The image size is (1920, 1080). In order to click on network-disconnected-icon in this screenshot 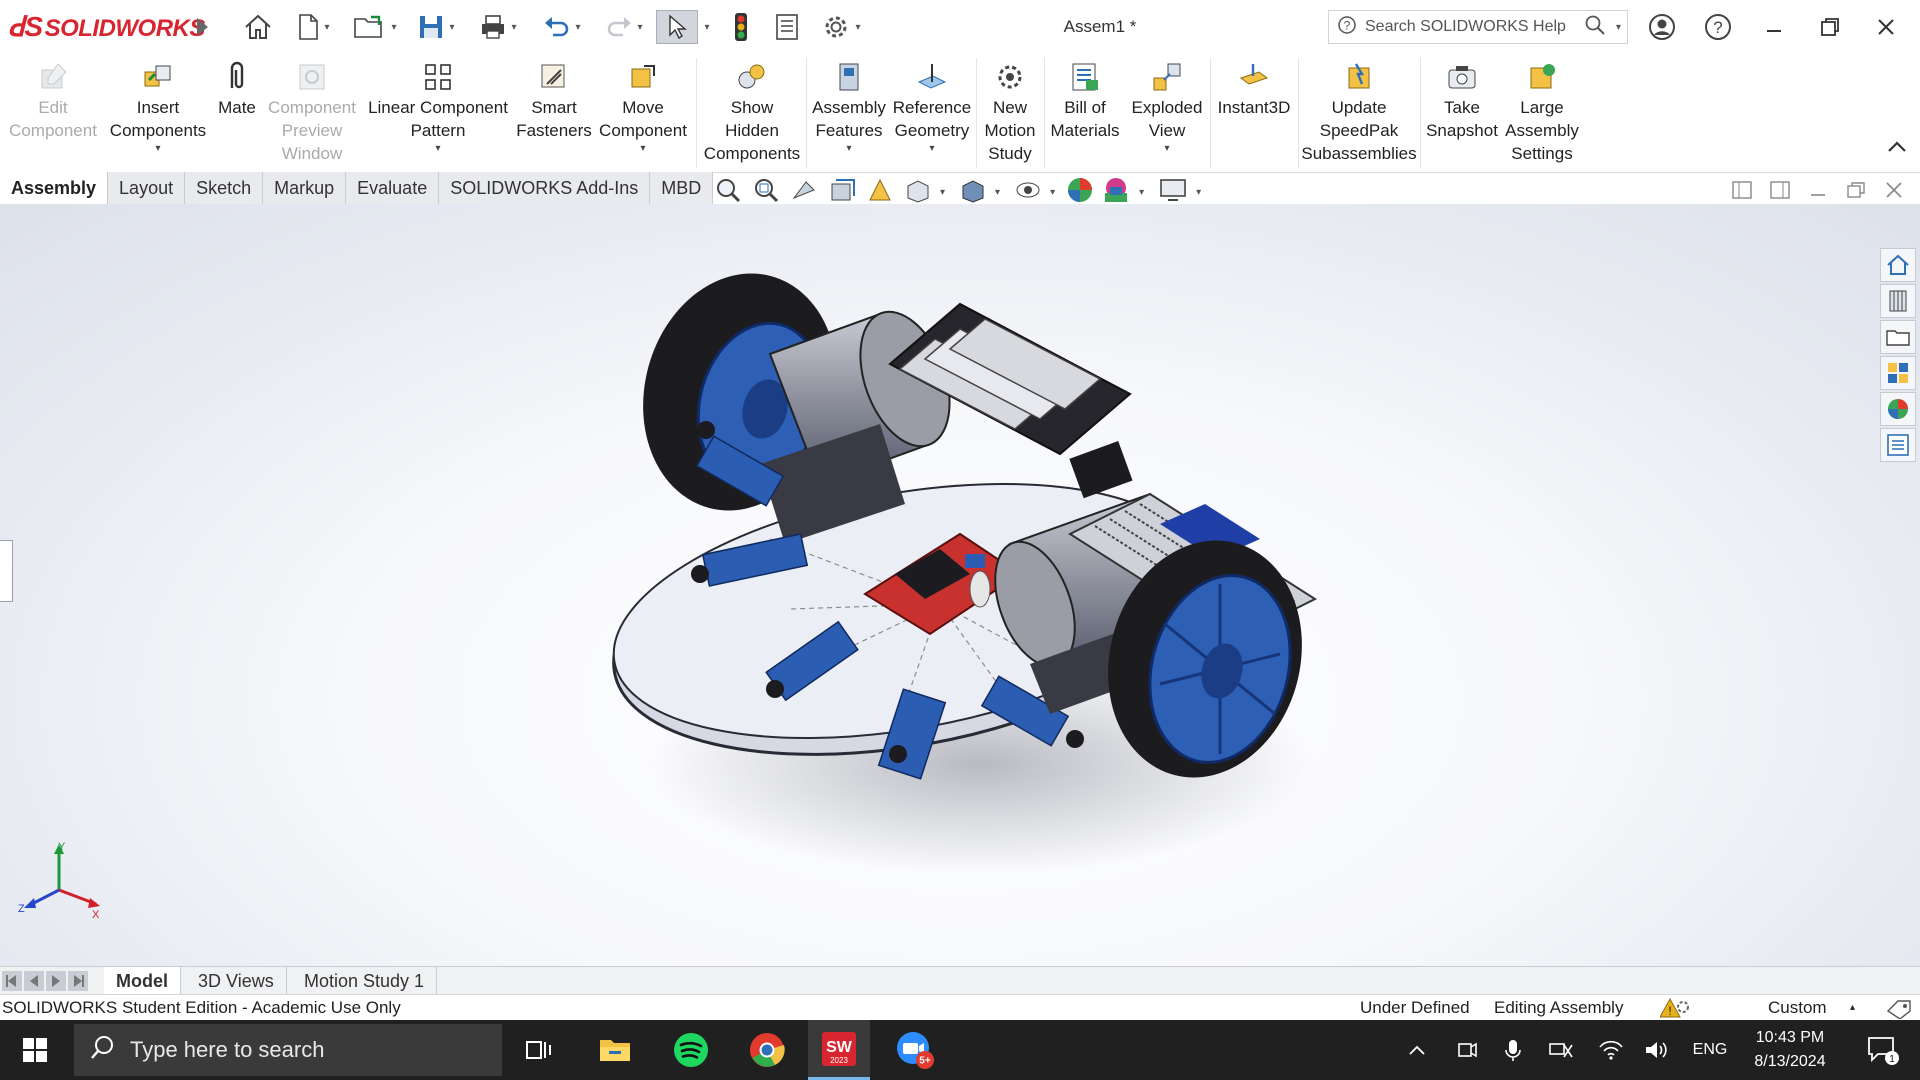, I will do `click(1561, 1050)`.